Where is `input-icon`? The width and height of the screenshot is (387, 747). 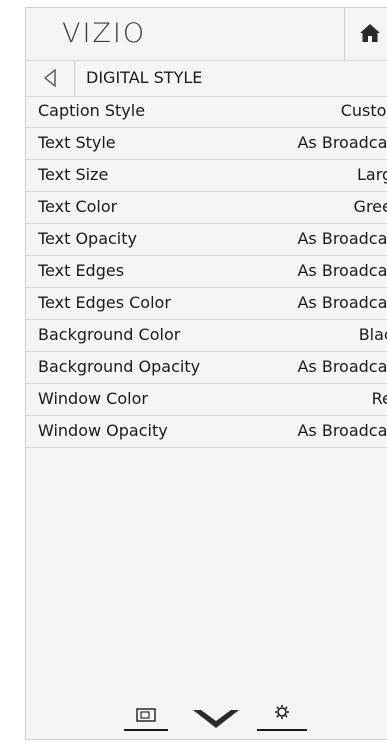
input-icon is located at coordinates (146, 715).